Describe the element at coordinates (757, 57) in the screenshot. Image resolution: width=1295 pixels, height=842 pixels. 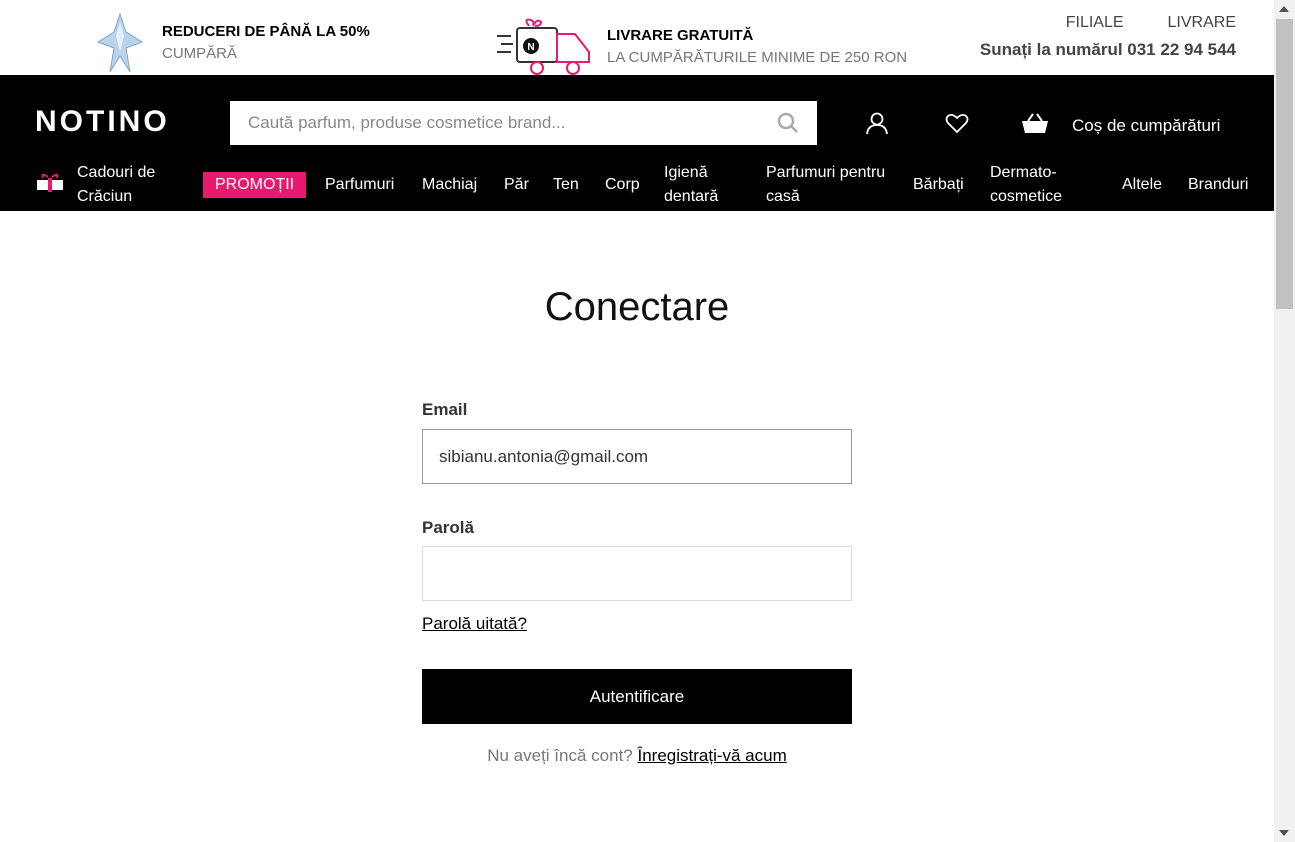
I see `promo-subtitle: LA CUMPĂRĂTURILE MINIME DE 250 RON` at that location.